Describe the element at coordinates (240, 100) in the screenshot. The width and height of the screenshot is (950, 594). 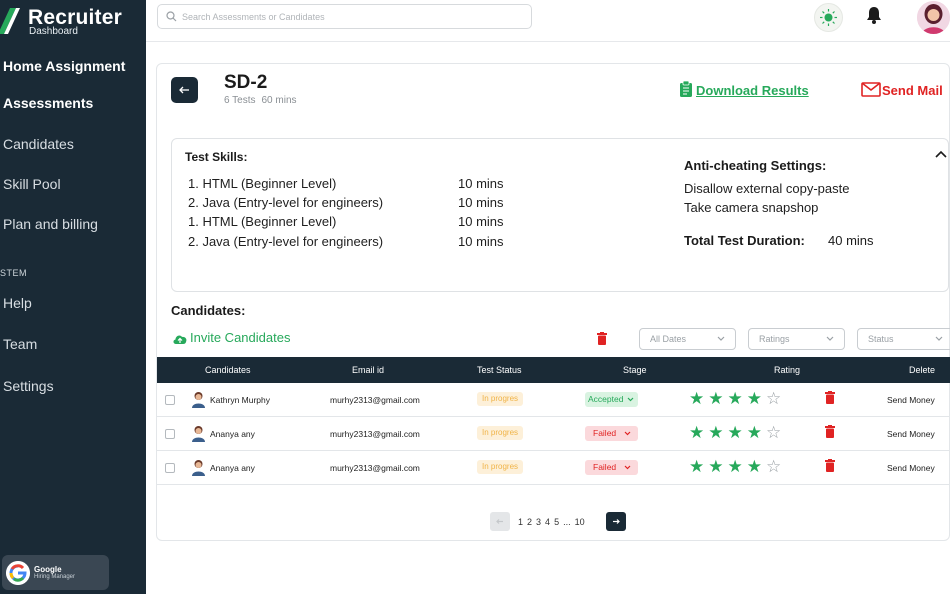
I see `test-count: 6 Tests` at that location.